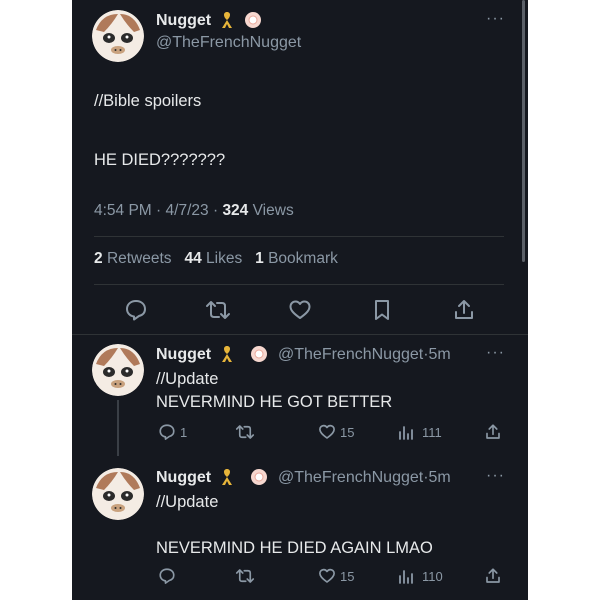 The image size is (600, 600). Describe the element at coordinates (118, 428) in the screenshot. I see `thread-line` at that location.